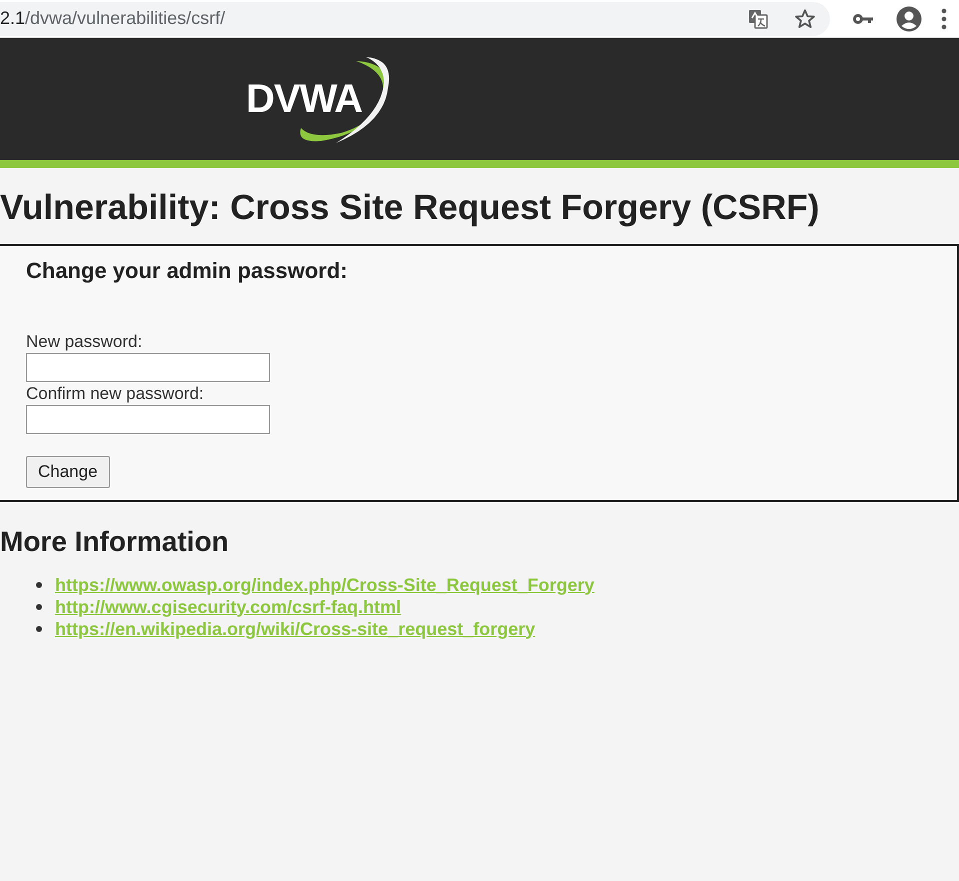 This screenshot has width=959, height=881. Describe the element at coordinates (228, 607) in the screenshot. I see `info-link: http://www.cgisecurity.com/csrf-faq.html` at that location.